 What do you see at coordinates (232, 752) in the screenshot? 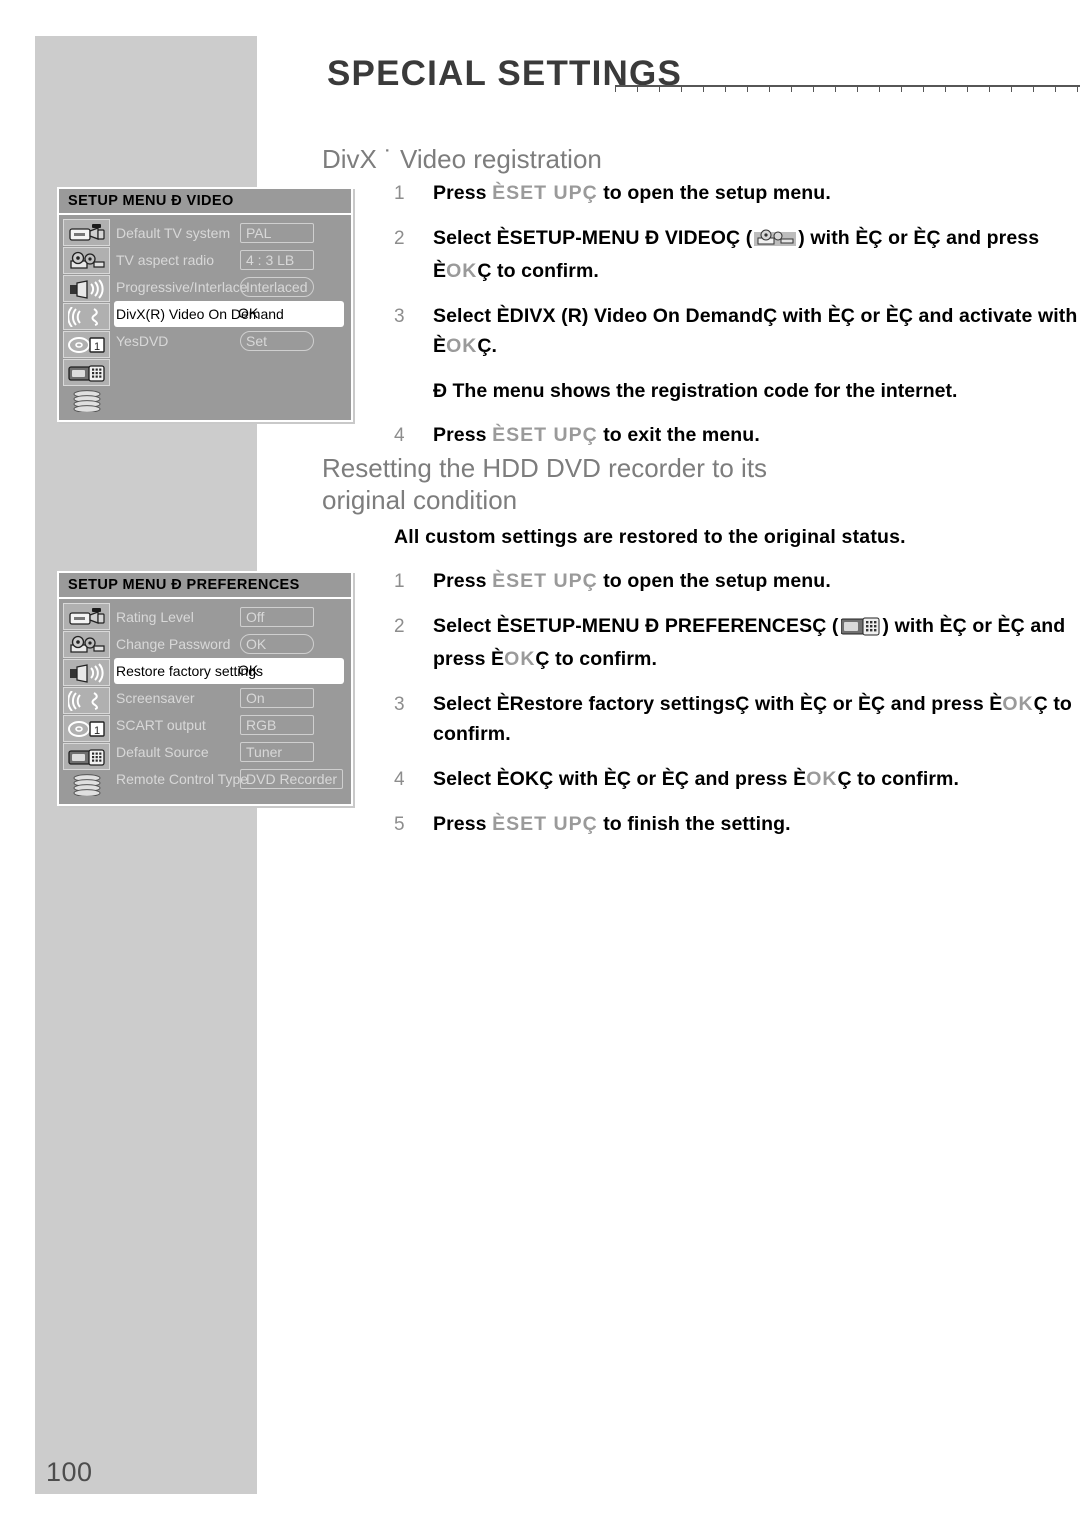
I see `osd-row: Default Source Tuner` at bounding box center [232, 752].